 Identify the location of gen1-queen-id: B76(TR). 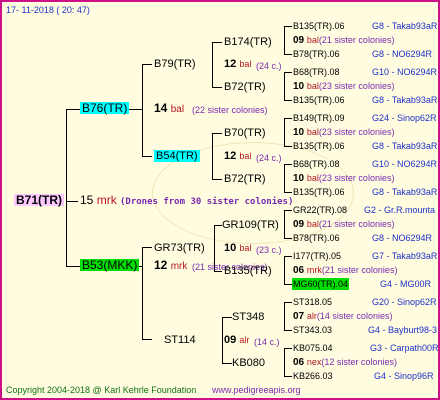
(105, 108).